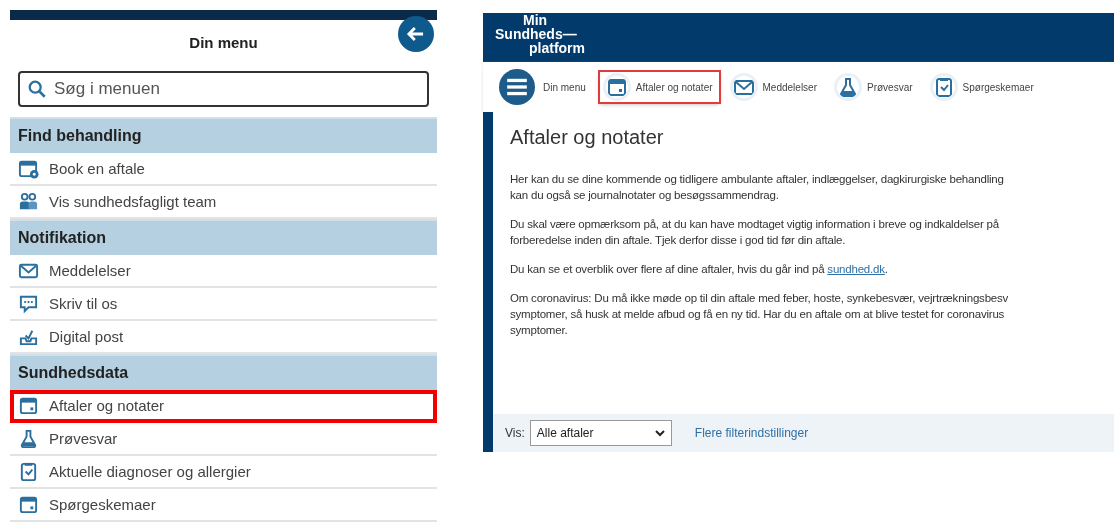 The width and height of the screenshot is (1114, 522). I want to click on menu-item-label: Meddelelser, so click(90, 270).